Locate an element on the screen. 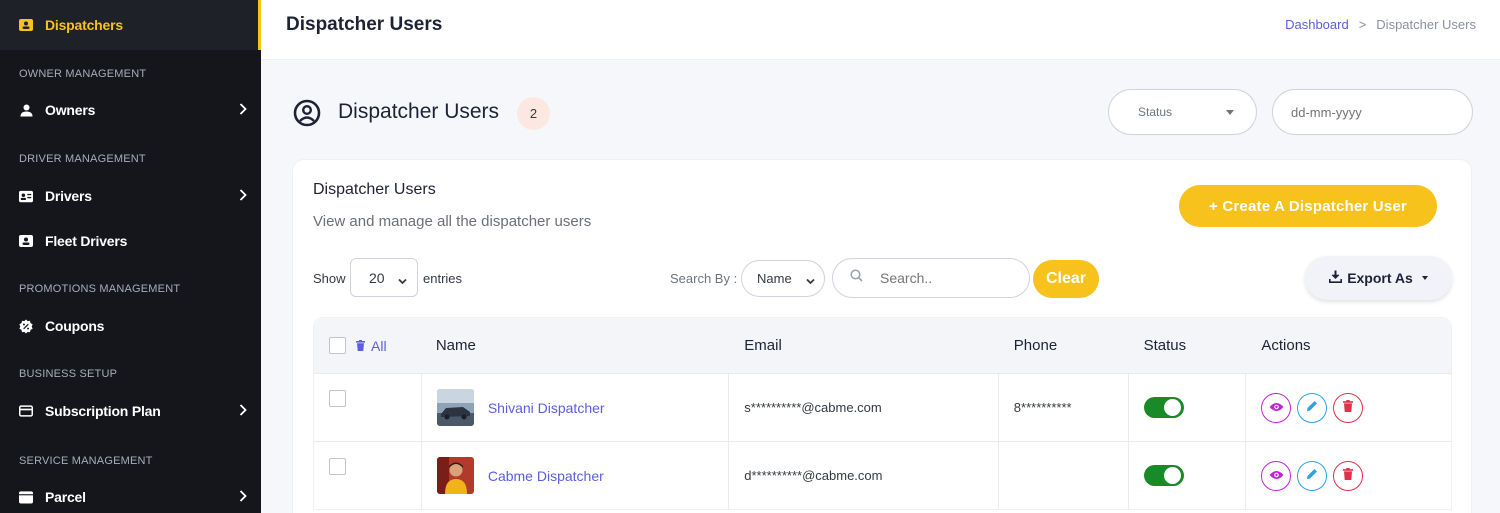  sidebar-item-subscription-plan: Subscription Plan is located at coordinates (130, 411).